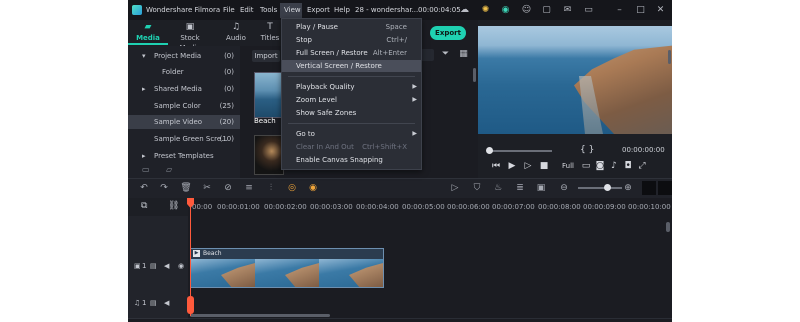 The height and width of the screenshot is (322, 800). I want to click on tab-media: ▰ Media, so click(148, 33).